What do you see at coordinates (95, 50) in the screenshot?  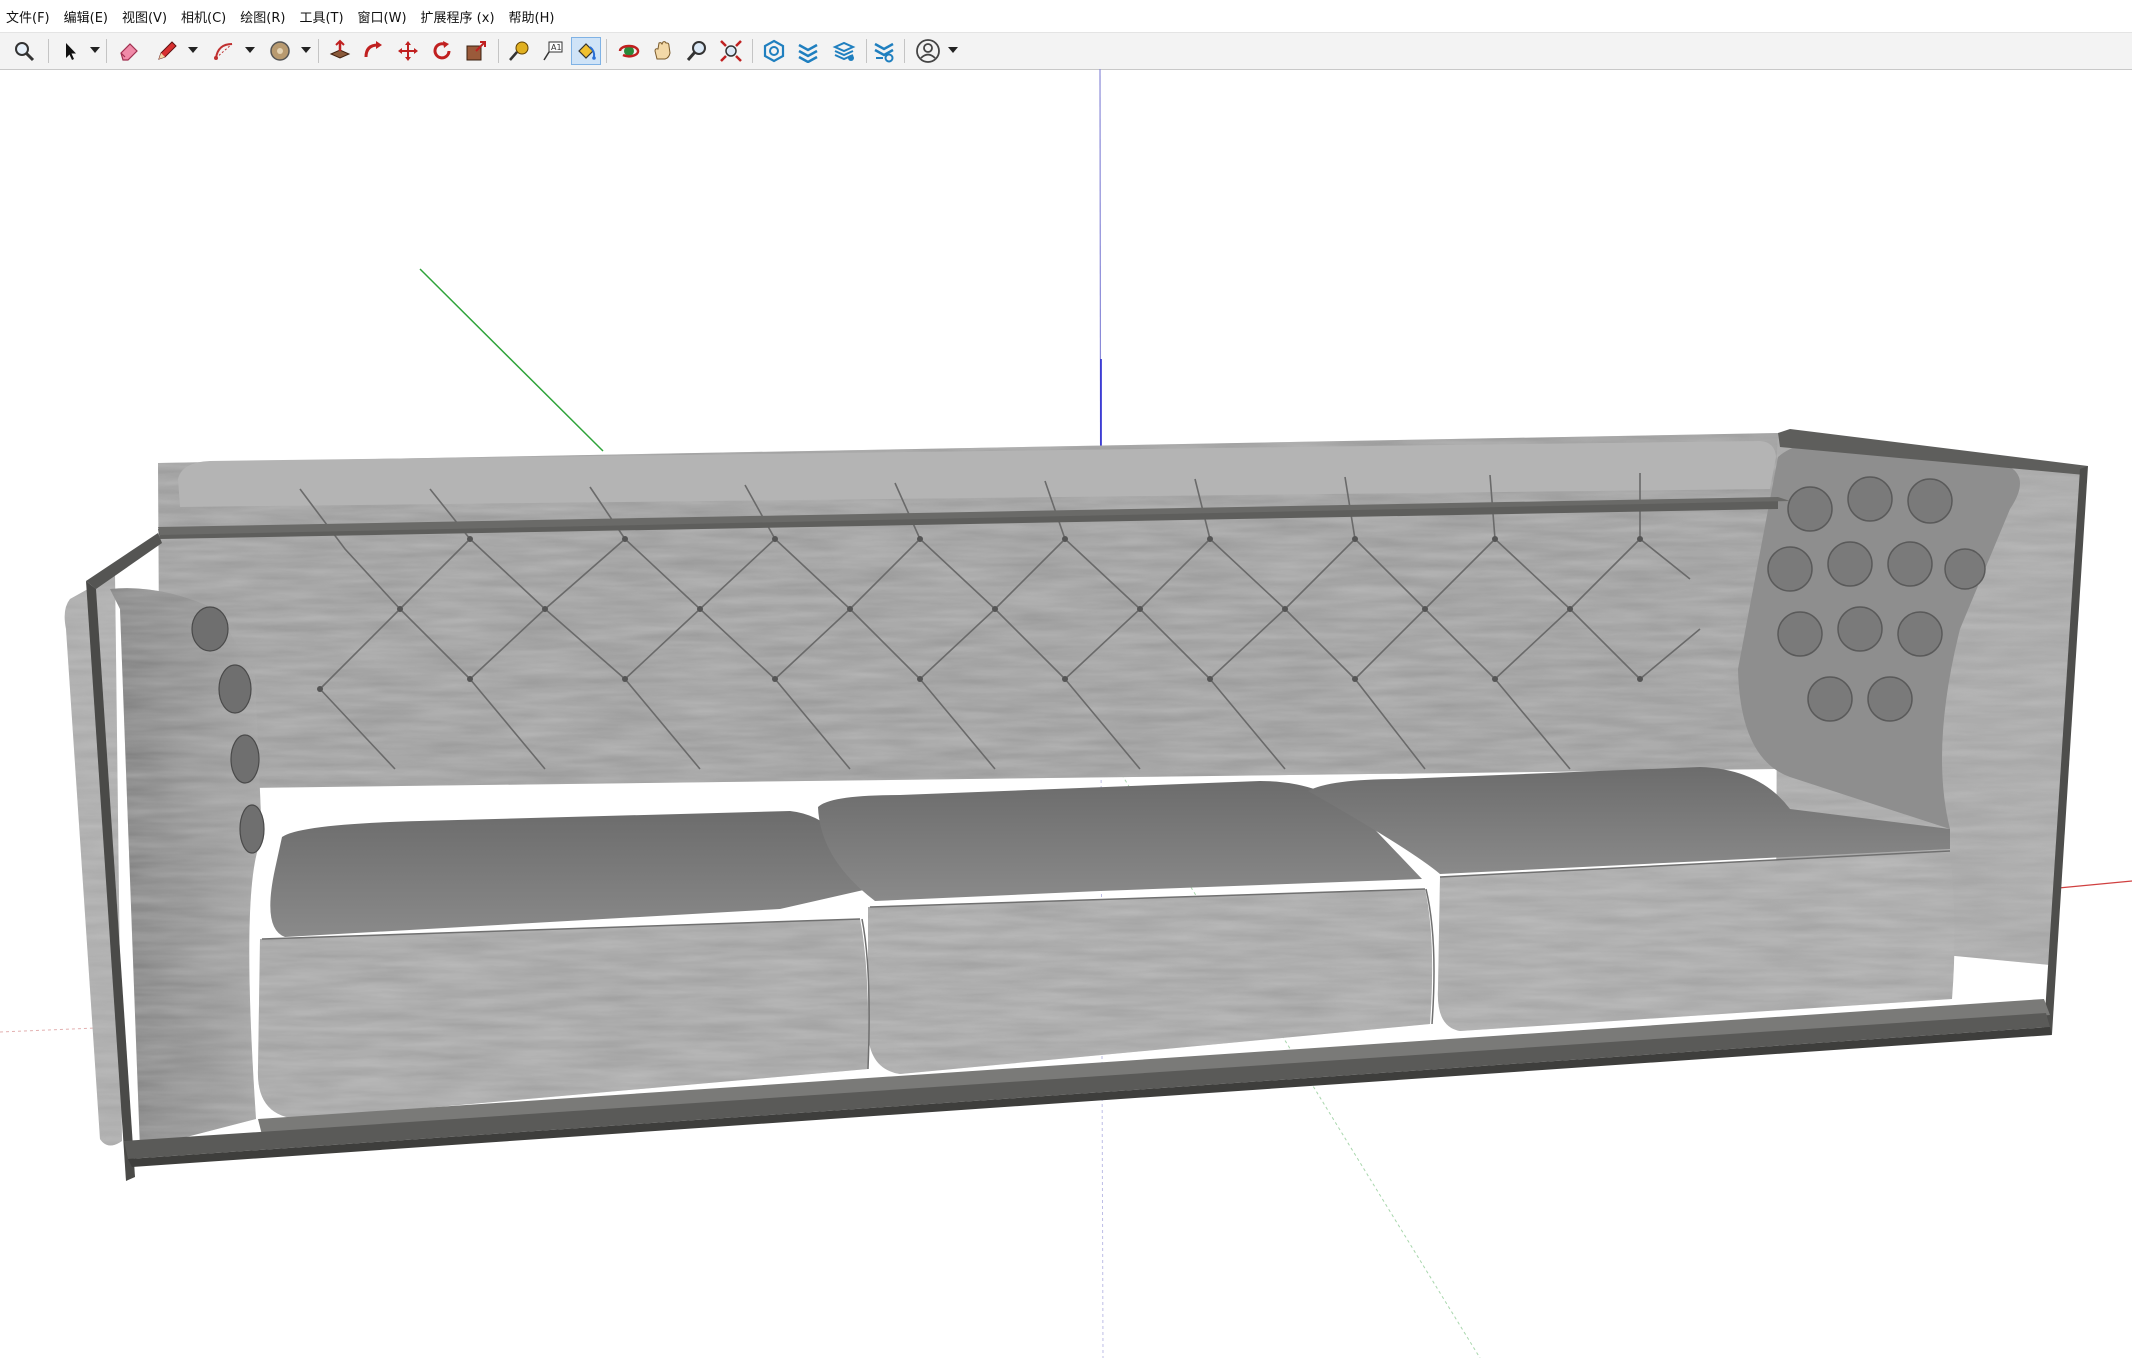 I see `select-dropdown-icon` at bounding box center [95, 50].